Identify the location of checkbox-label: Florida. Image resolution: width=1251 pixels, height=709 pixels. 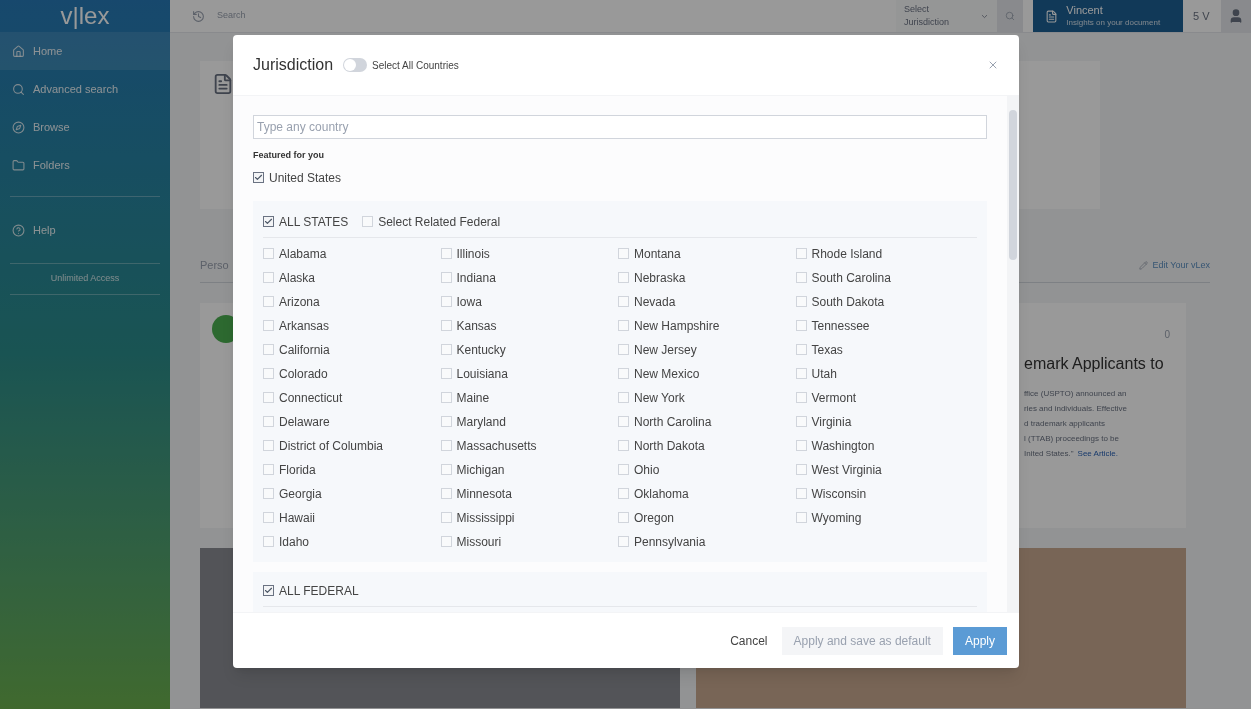
(297, 469).